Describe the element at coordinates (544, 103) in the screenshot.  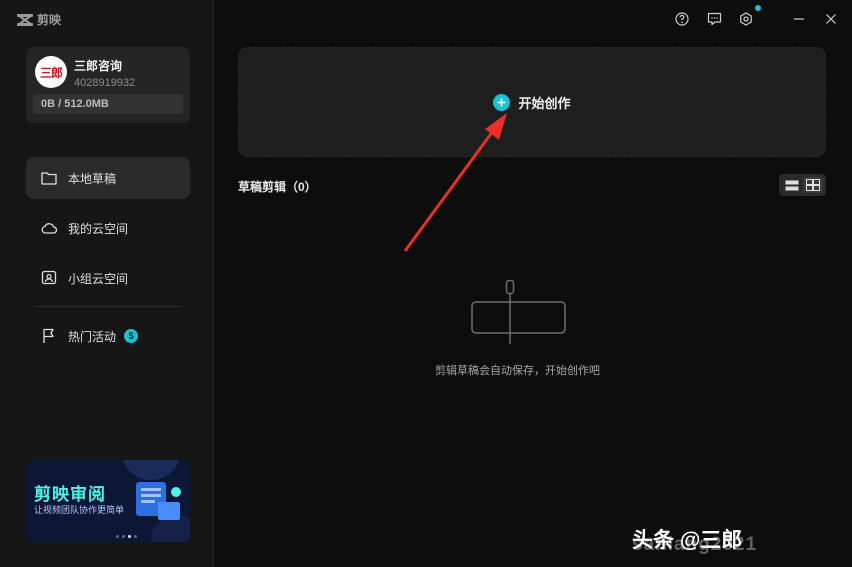
I see `start-creation-label: 开始创作` at that location.